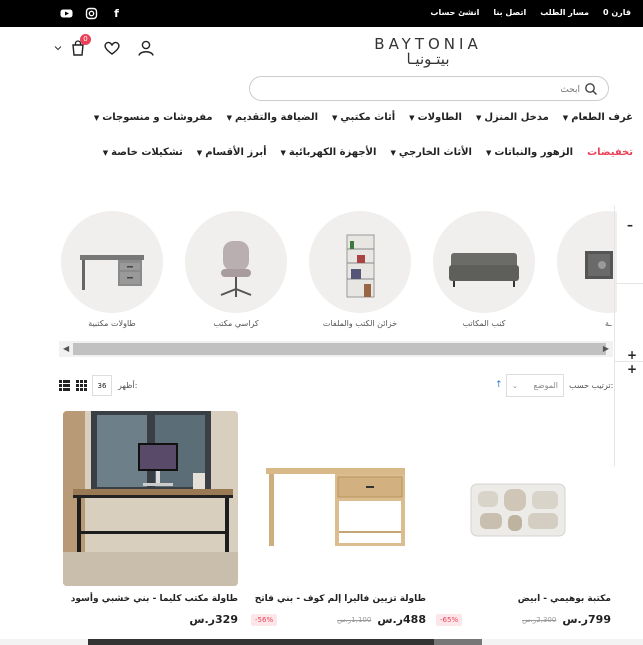  I want to click on scrollbar-thumb, so click(339, 349).